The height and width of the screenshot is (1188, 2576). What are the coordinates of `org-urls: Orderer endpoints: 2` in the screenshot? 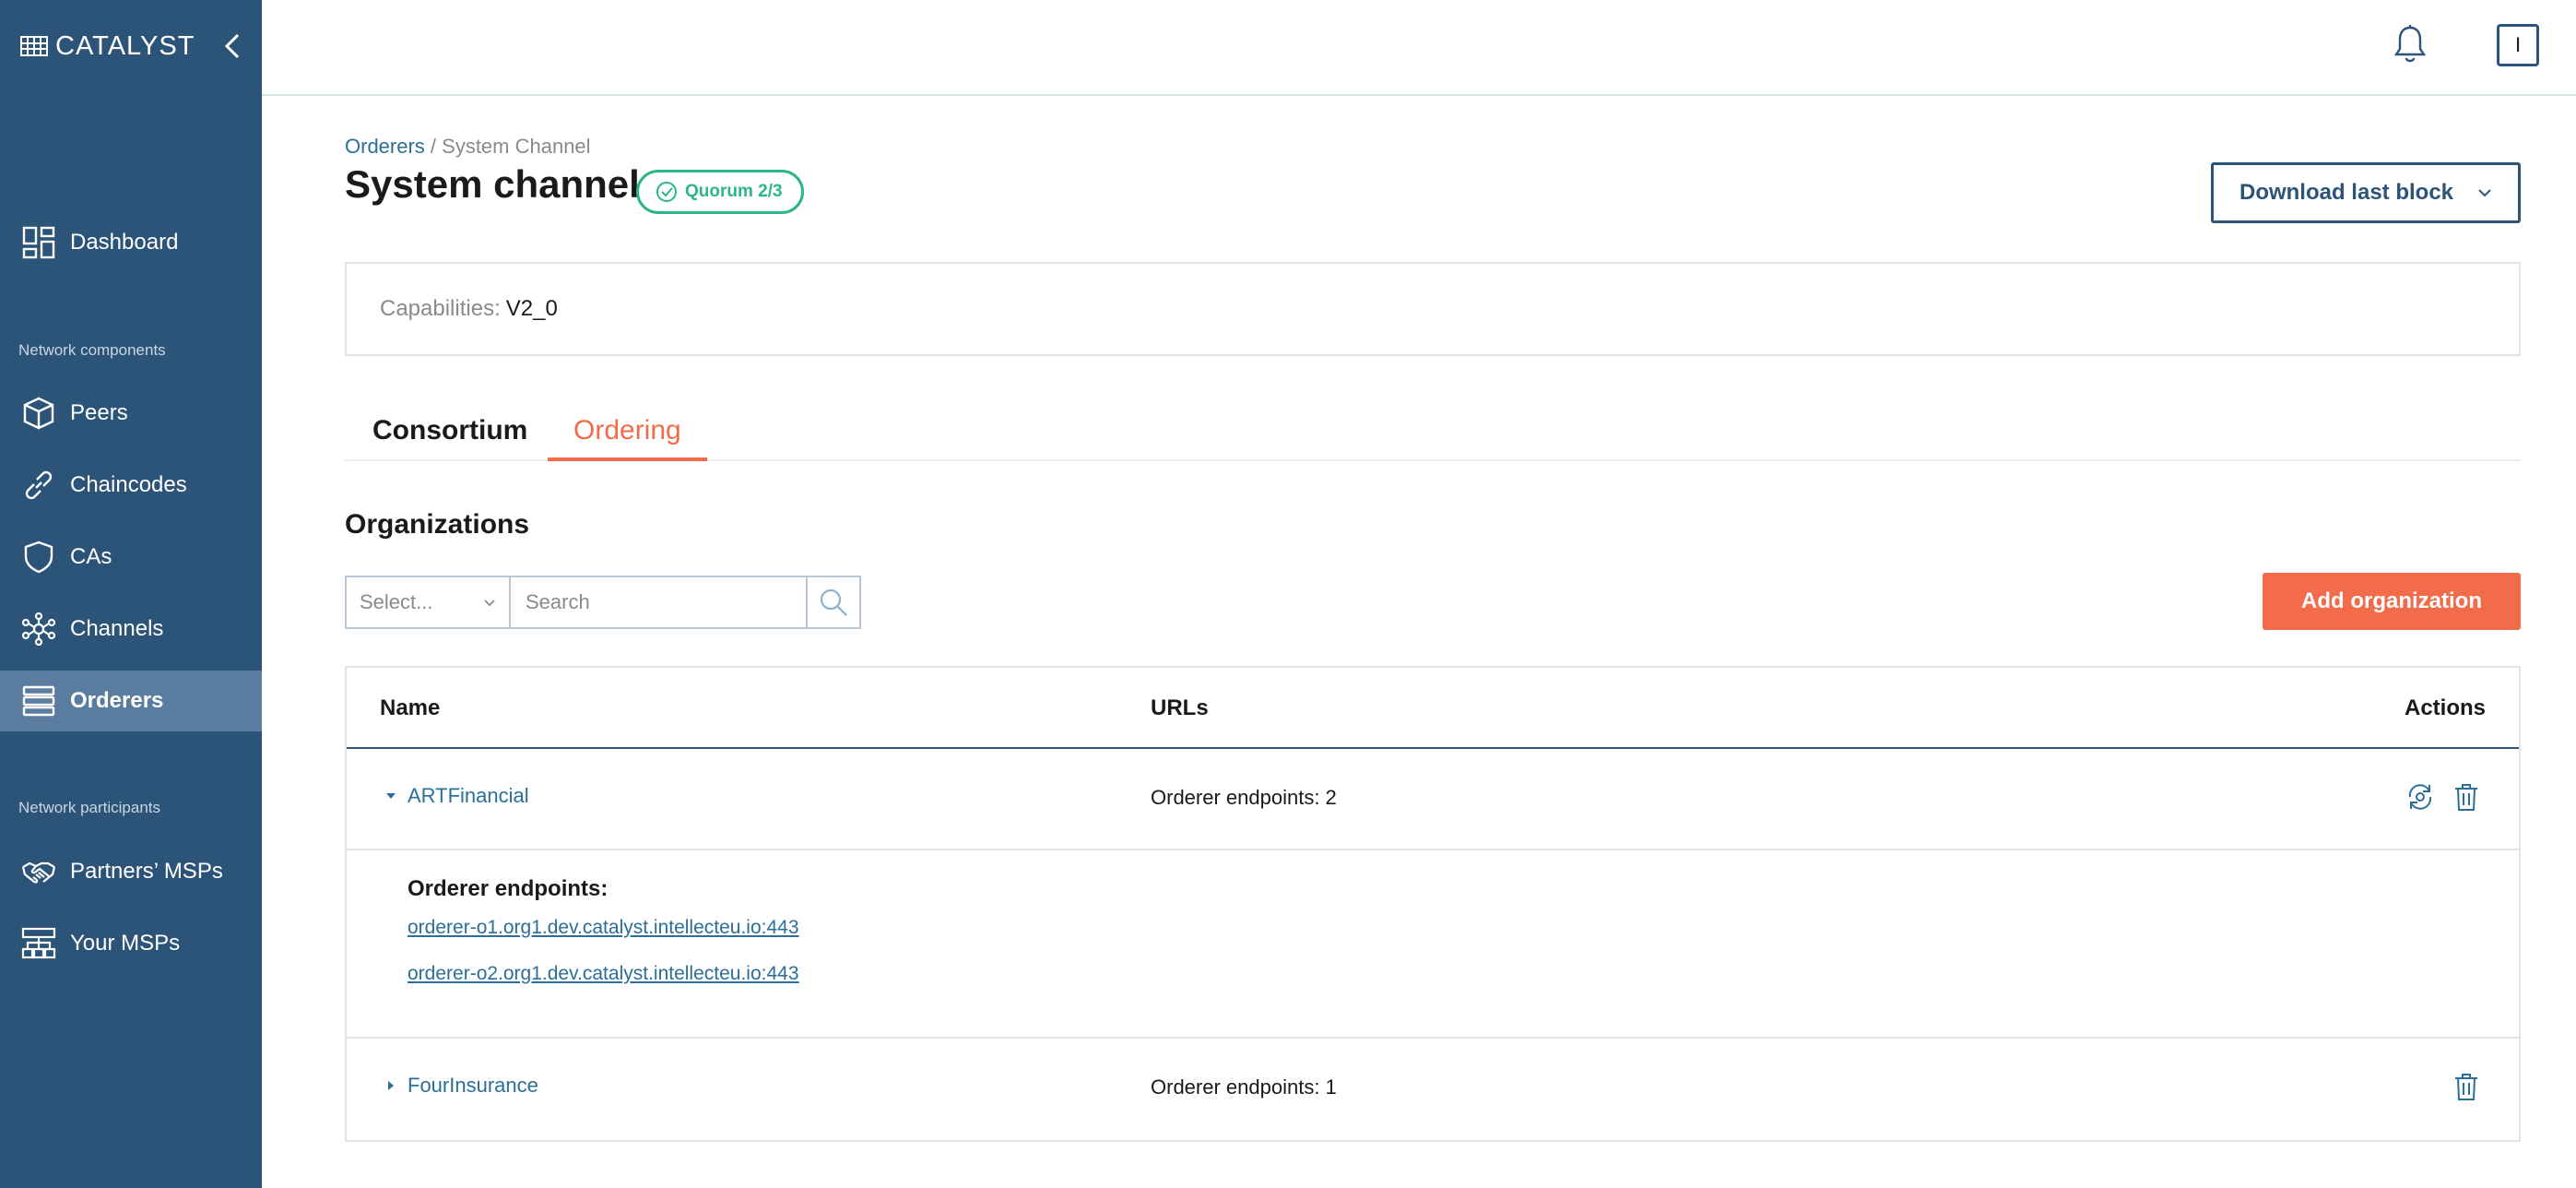 It's located at (1244, 797).